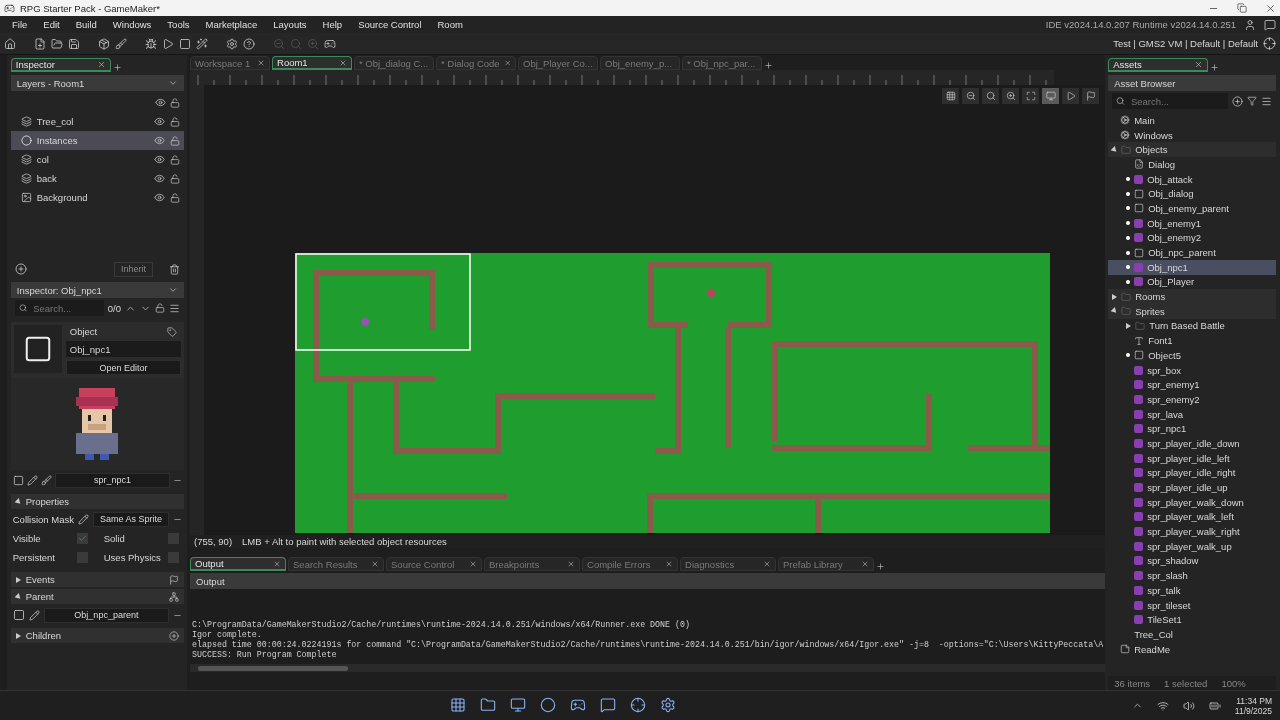 The image size is (1280, 720). What do you see at coordinates (1266, 101) in the screenshot?
I see `menu-icon` at bounding box center [1266, 101].